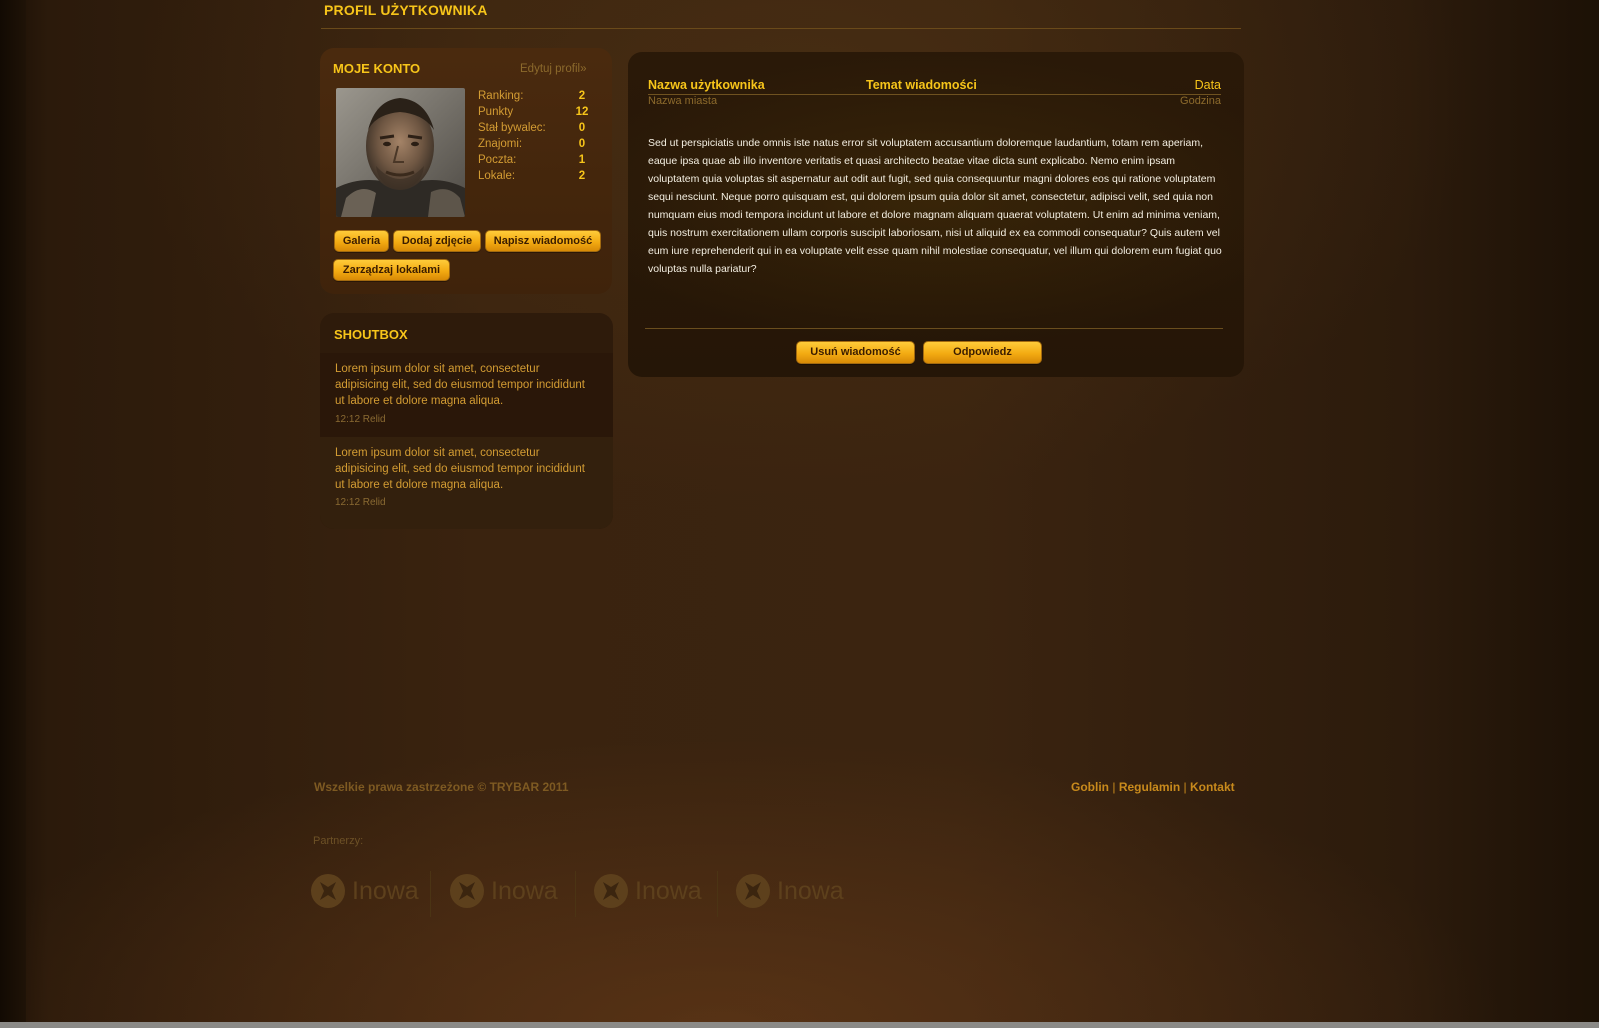 This screenshot has width=1599, height=1028. I want to click on stat-value: 12, so click(582, 112).